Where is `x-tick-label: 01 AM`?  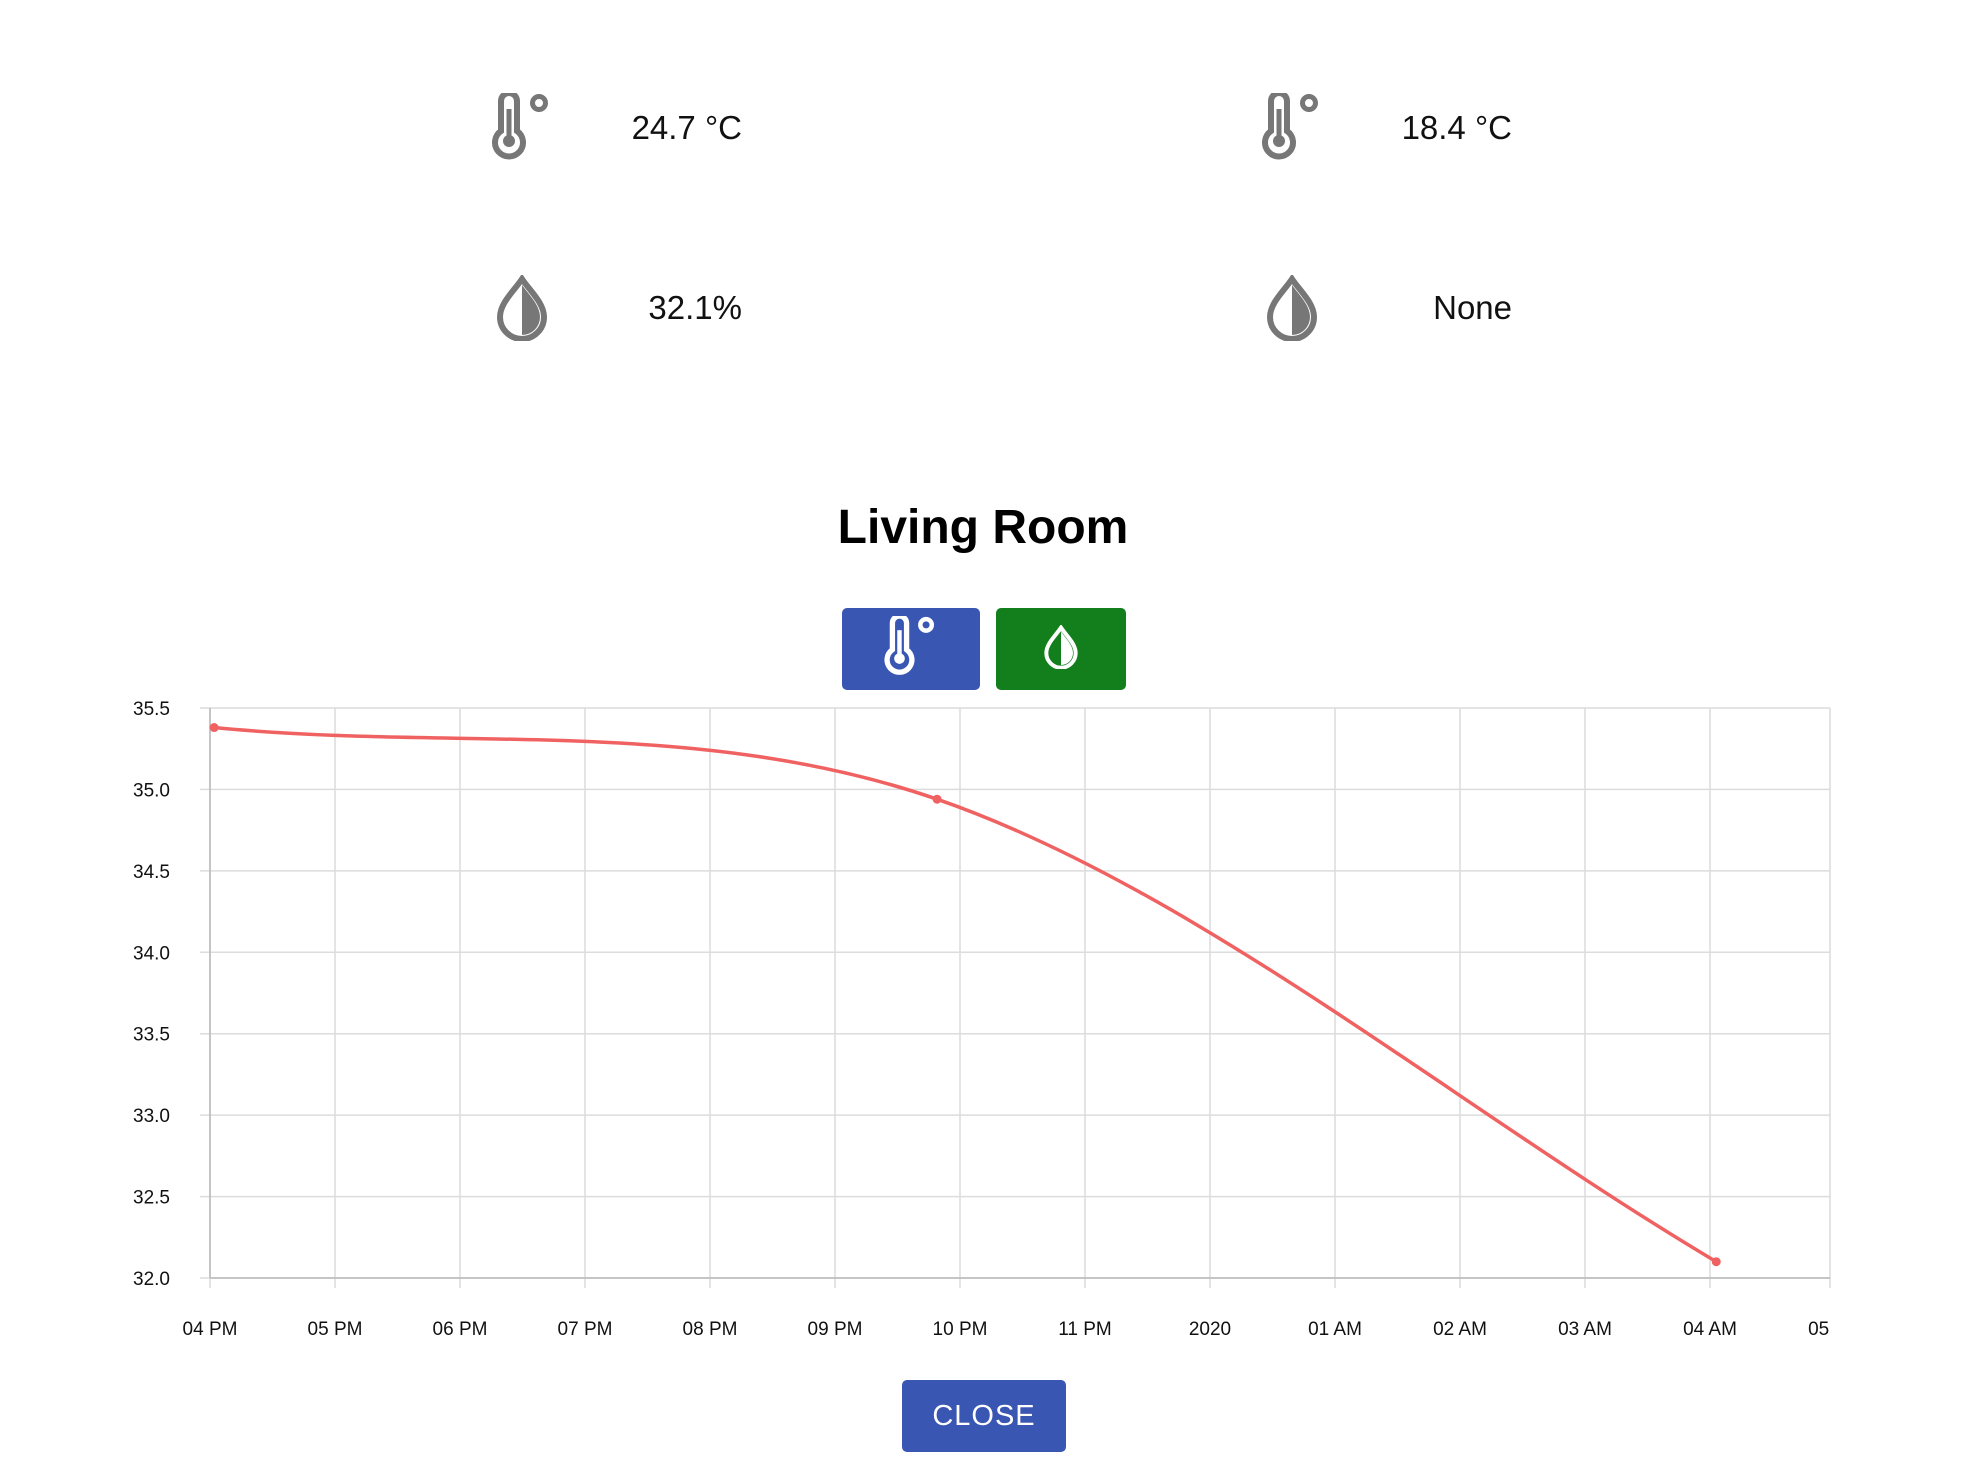
x-tick-label: 01 AM is located at coordinates (1335, 1329).